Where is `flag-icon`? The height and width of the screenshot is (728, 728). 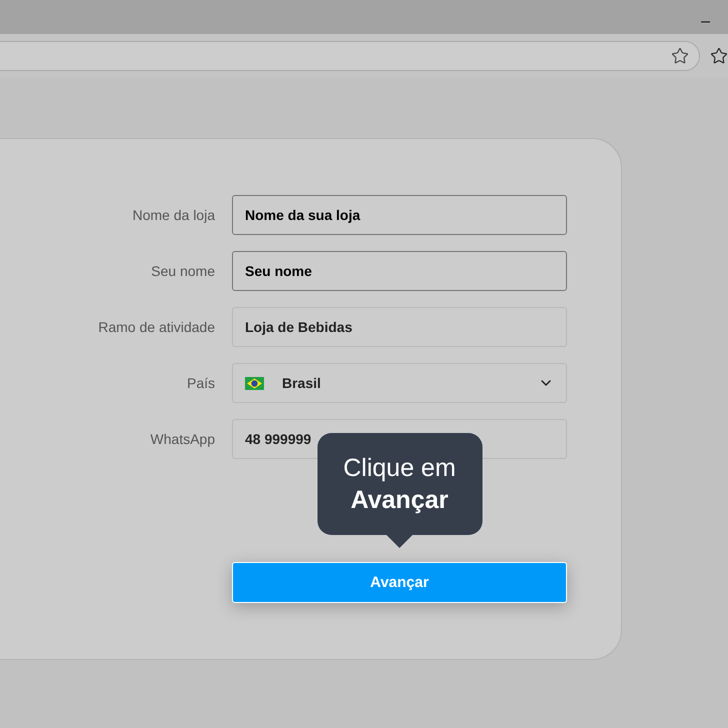
flag-icon is located at coordinates (254, 383).